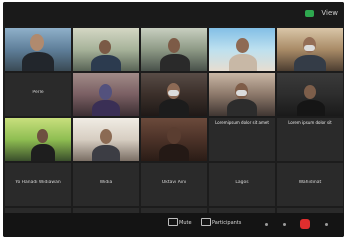  I want to click on meeting-controls-bar: Mute Participants, so click(173, 225).